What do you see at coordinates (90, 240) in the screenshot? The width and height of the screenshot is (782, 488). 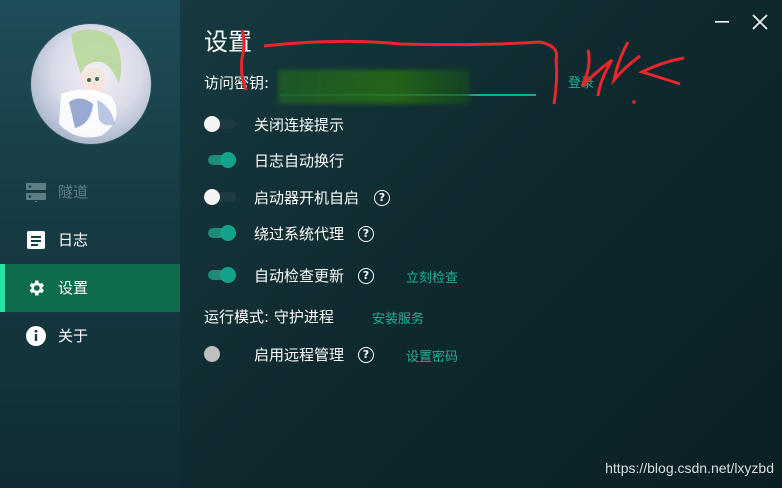 I see `sidebar-item-log: 日志` at bounding box center [90, 240].